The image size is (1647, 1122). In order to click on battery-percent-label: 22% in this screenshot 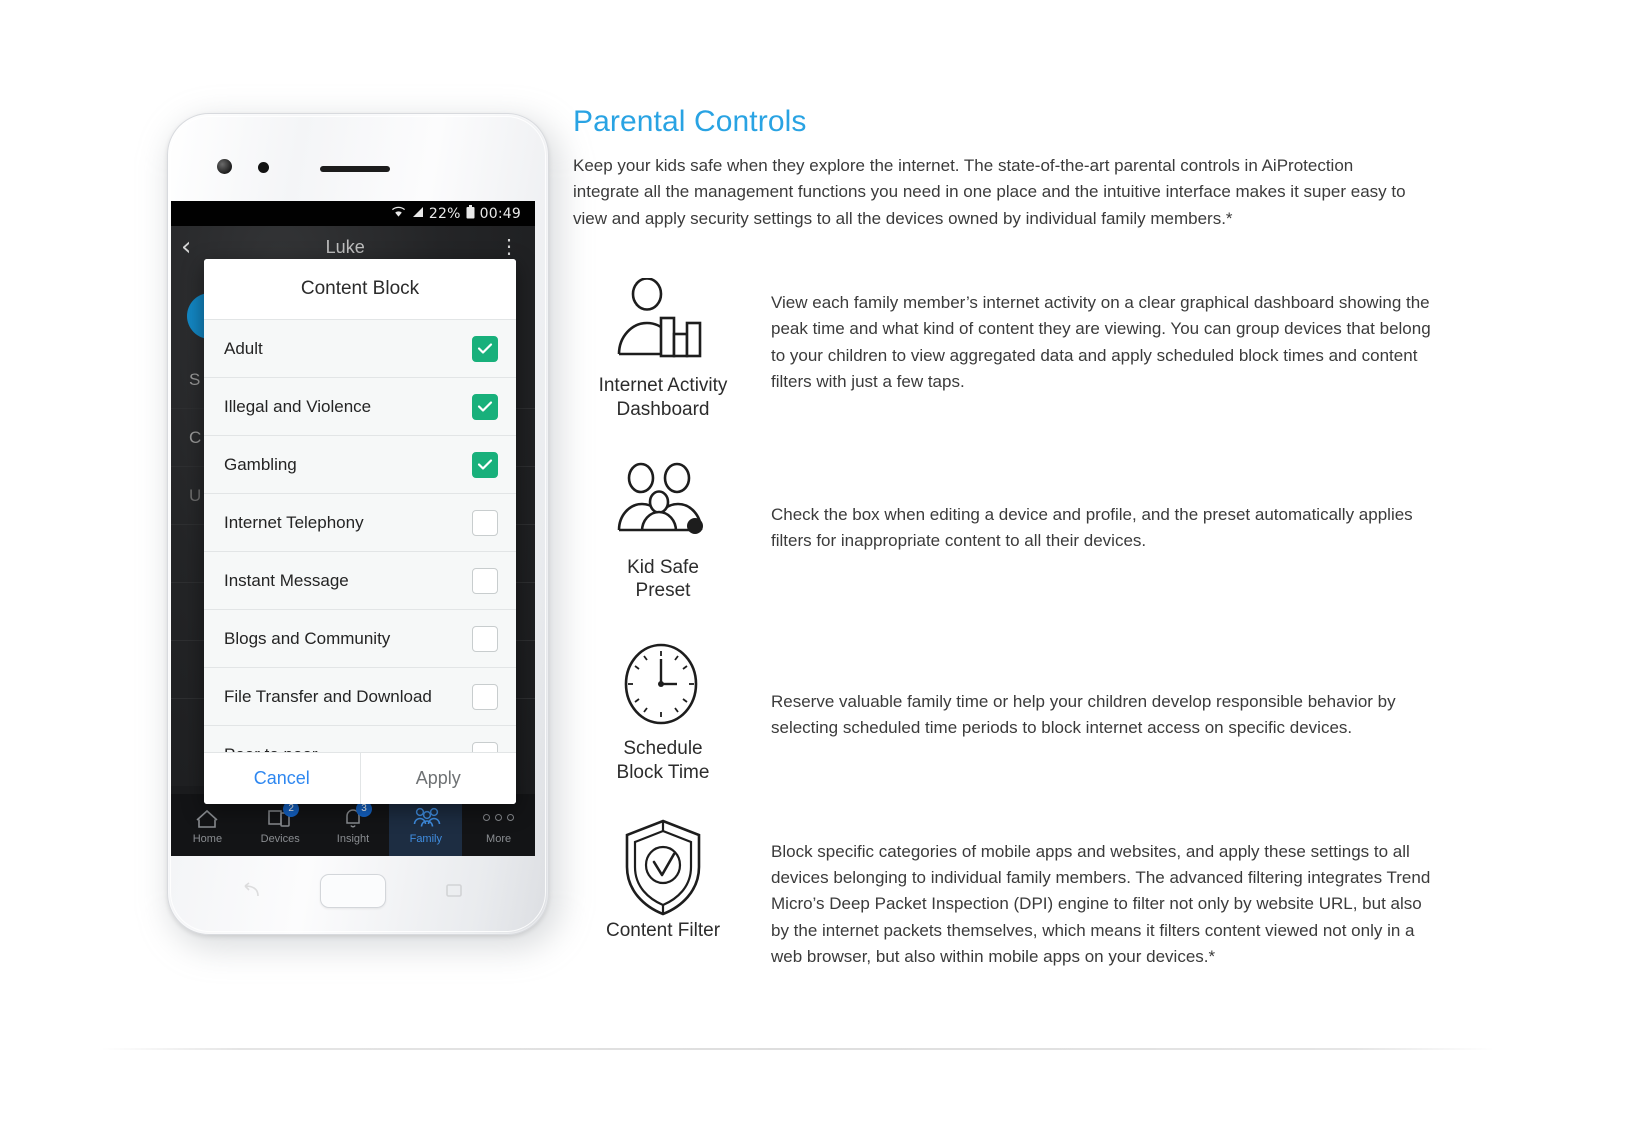, I will do `click(444, 213)`.